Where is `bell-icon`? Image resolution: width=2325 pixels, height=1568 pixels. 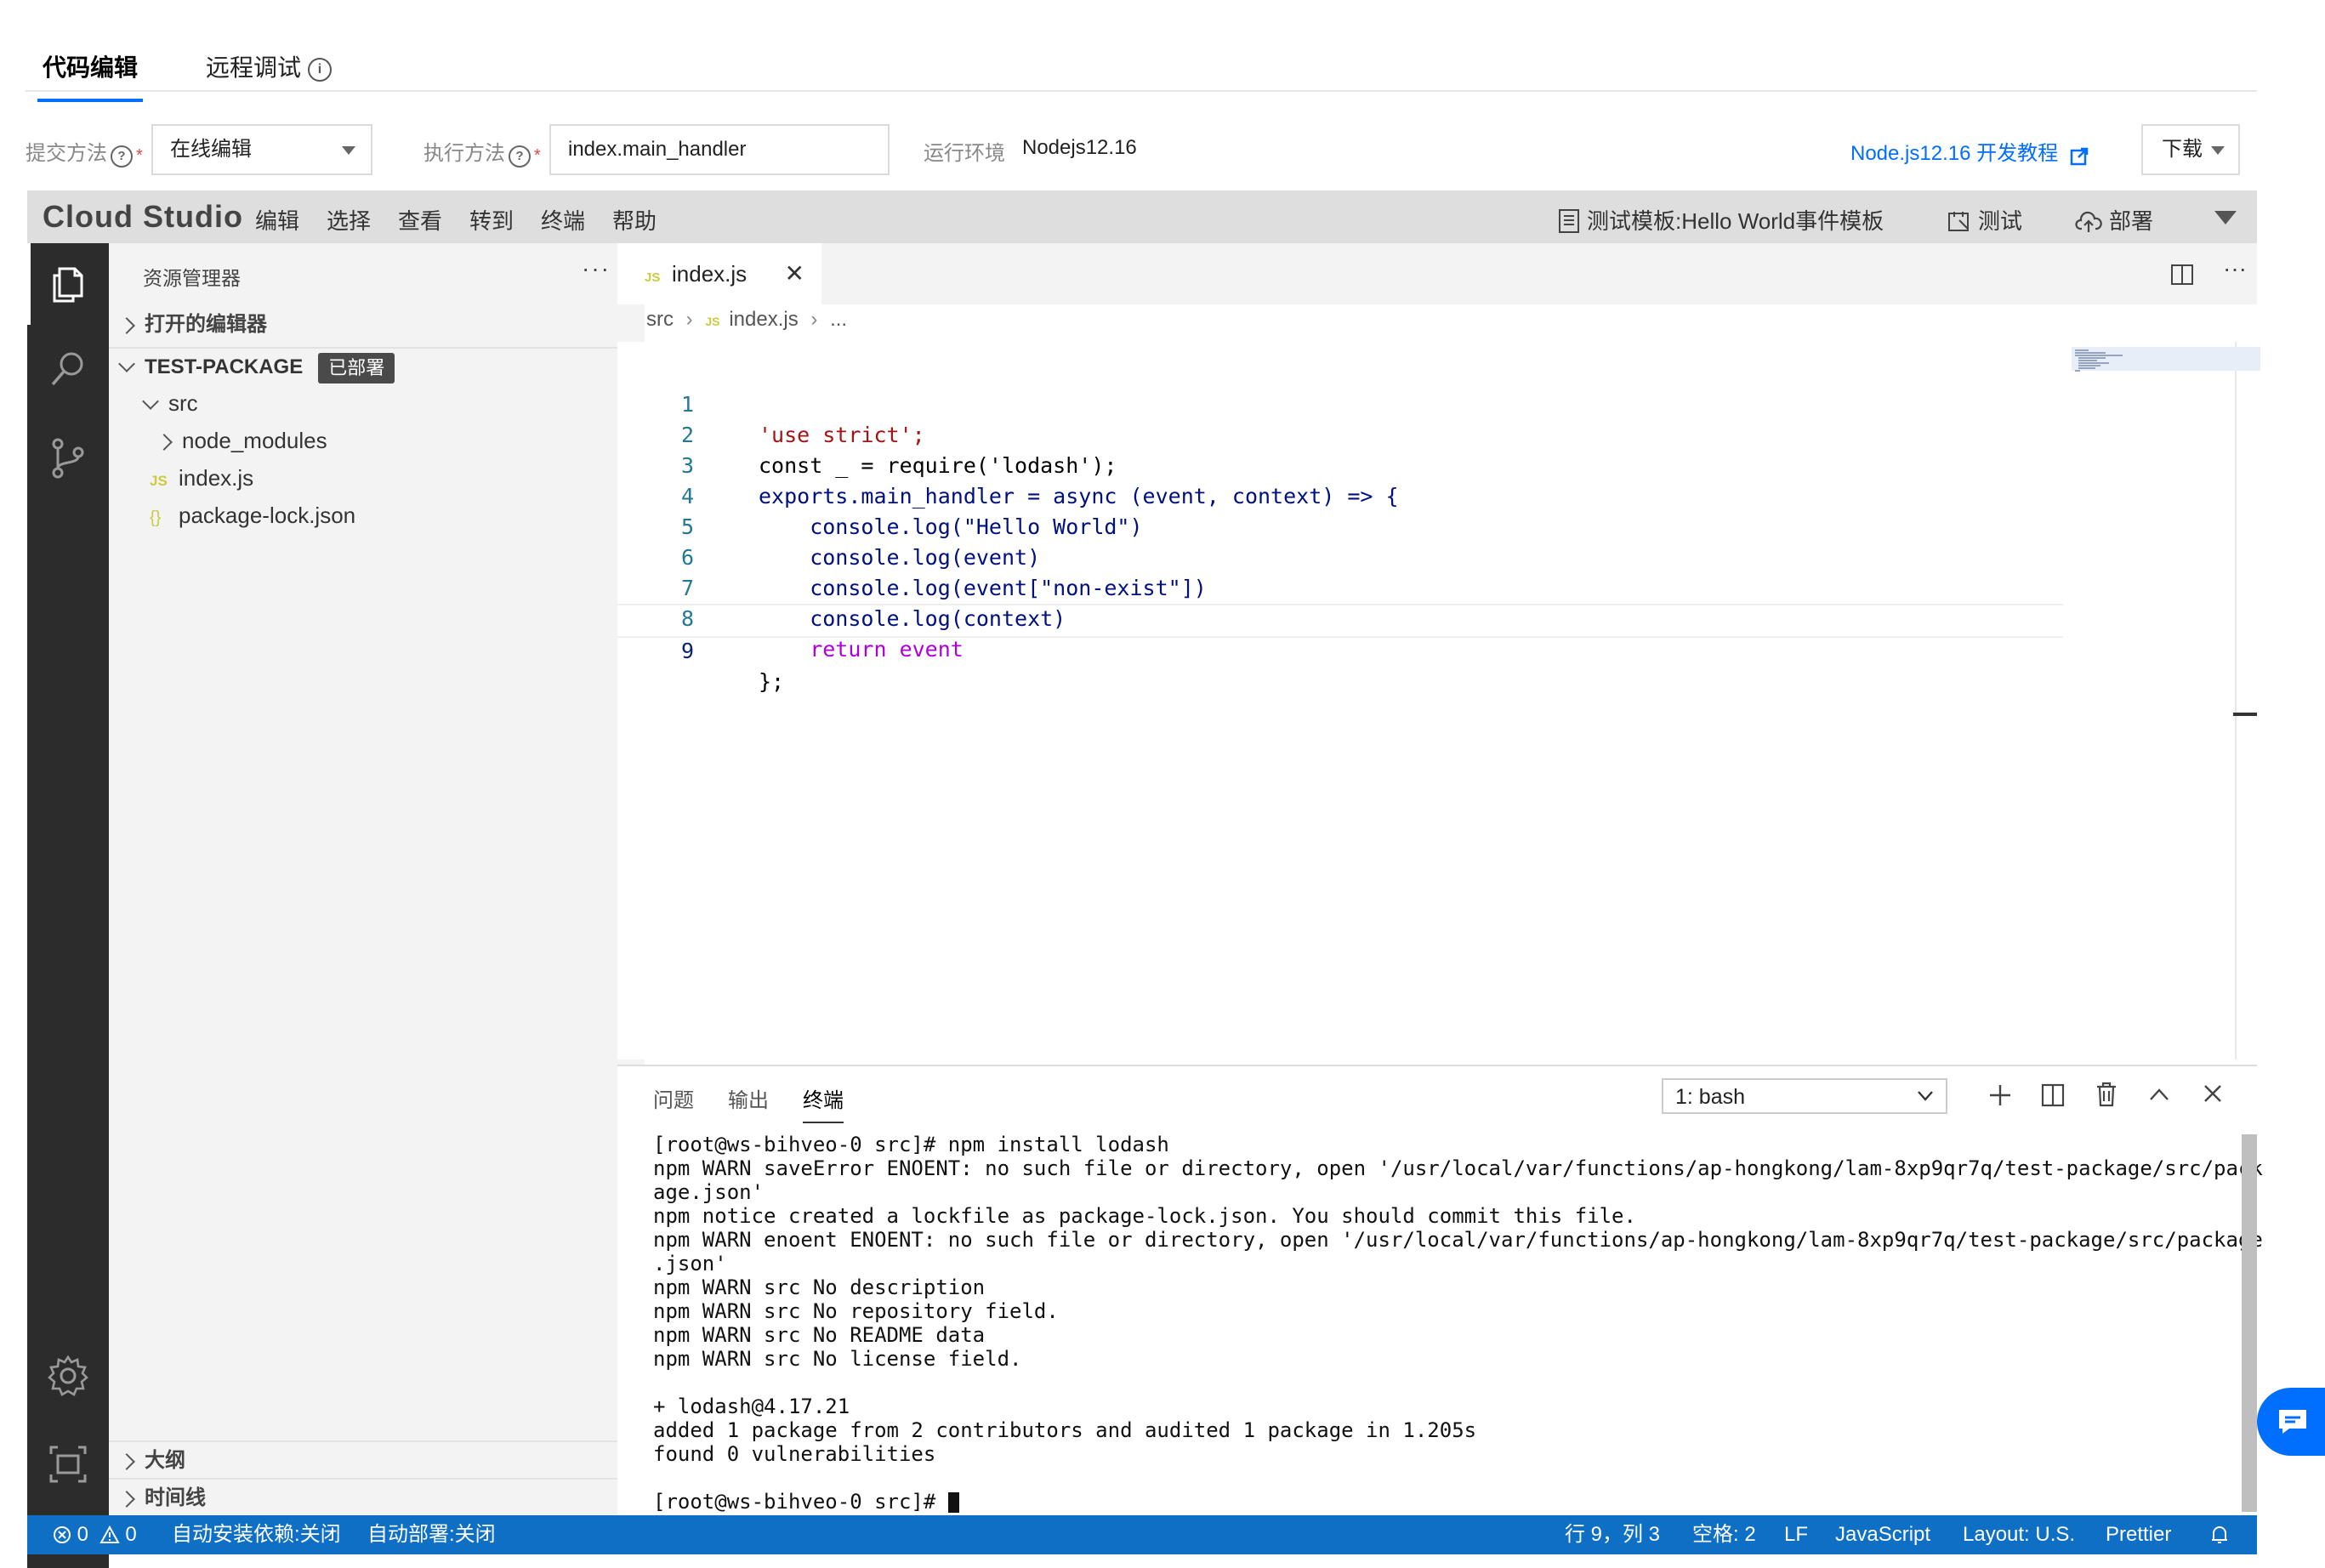
bell-icon is located at coordinates (2219, 1535).